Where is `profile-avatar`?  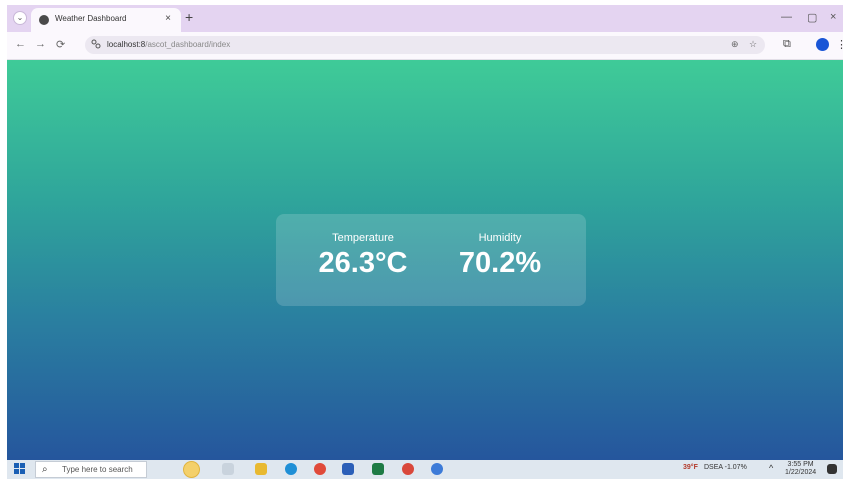
profile-avatar is located at coordinates (822, 44).